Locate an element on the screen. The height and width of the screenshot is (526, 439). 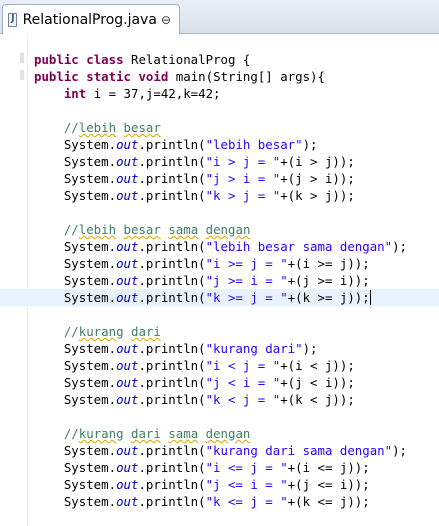
string-literal: "j < i = " is located at coordinates (243, 382).